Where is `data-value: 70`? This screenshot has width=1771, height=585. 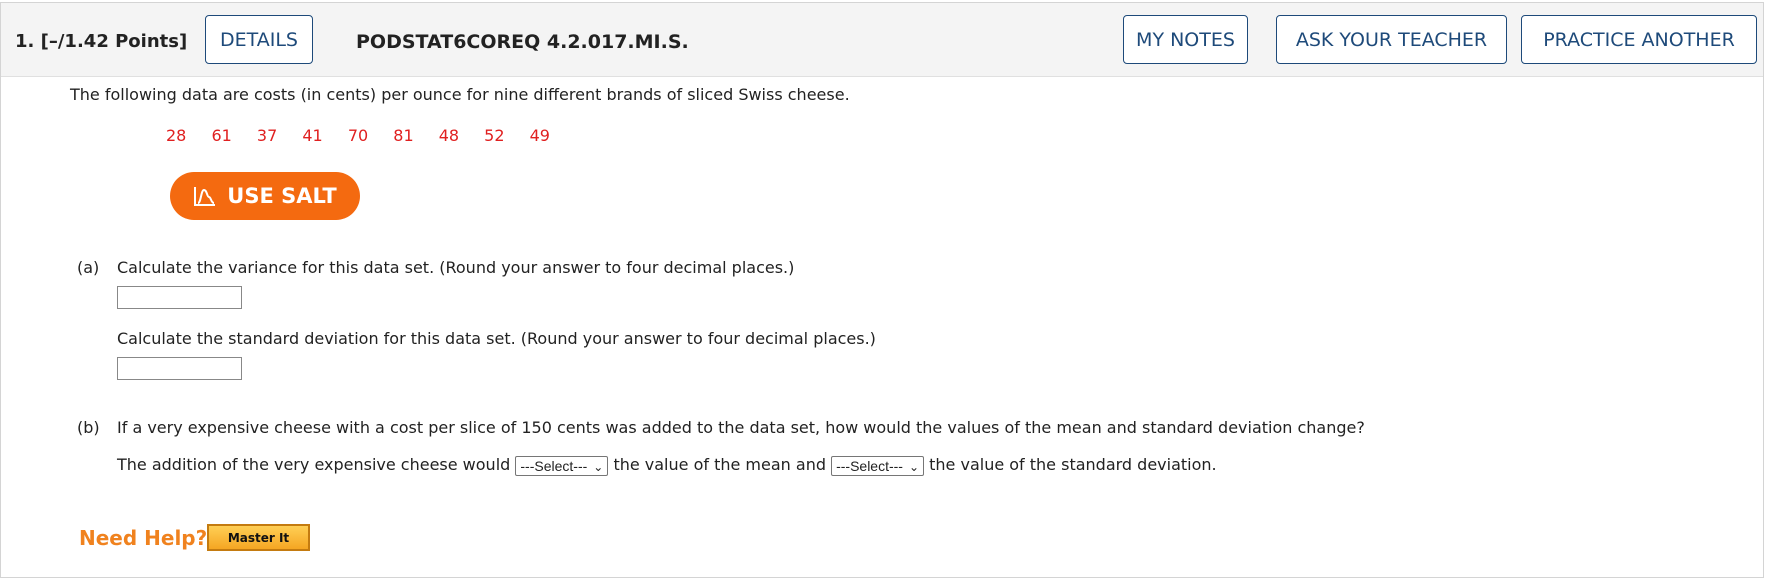
data-value: 70 is located at coordinates (358, 135).